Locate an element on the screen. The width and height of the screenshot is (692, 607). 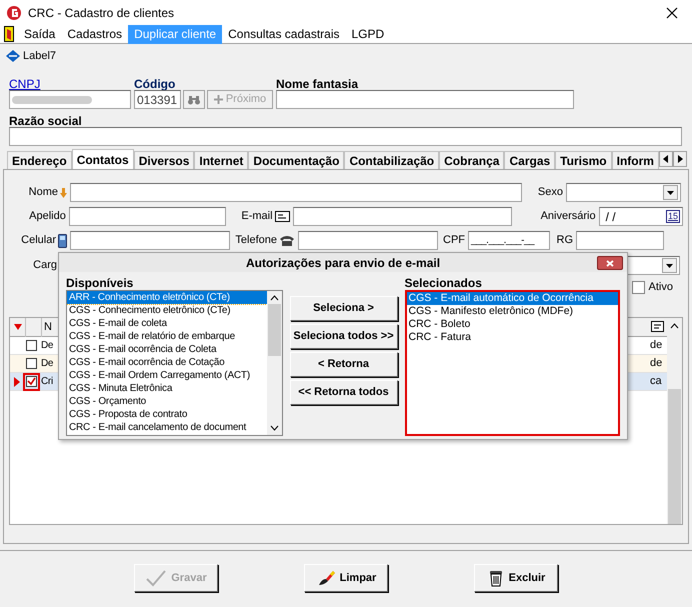
telephone-icon is located at coordinates (287, 240).